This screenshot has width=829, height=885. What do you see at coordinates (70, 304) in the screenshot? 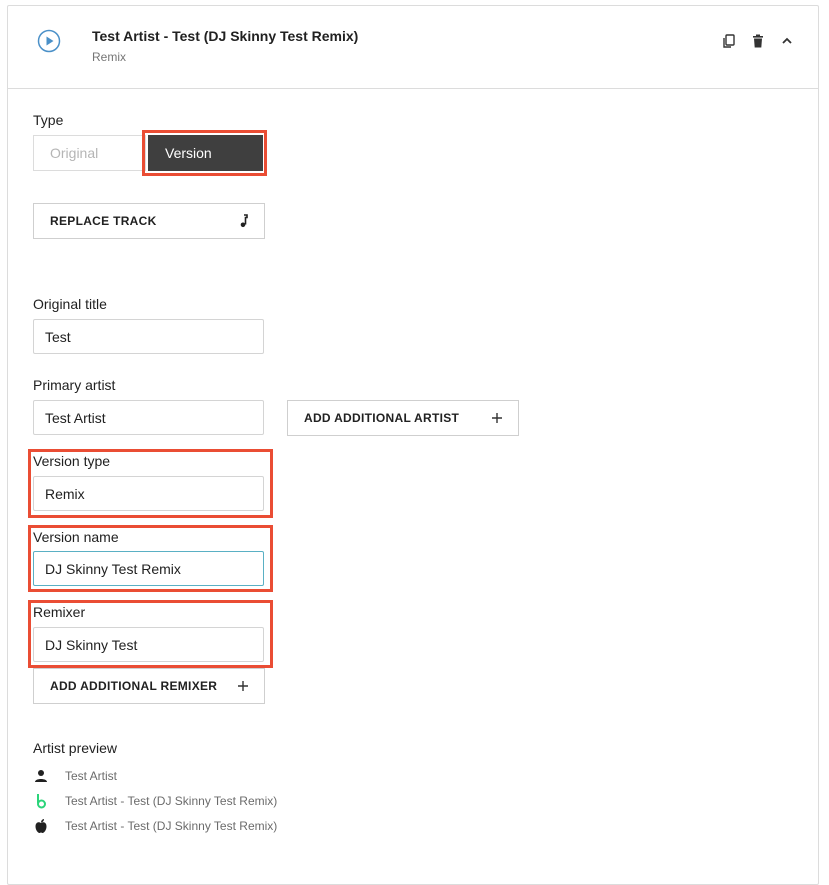
I see `original-title-label: Original title` at bounding box center [70, 304].